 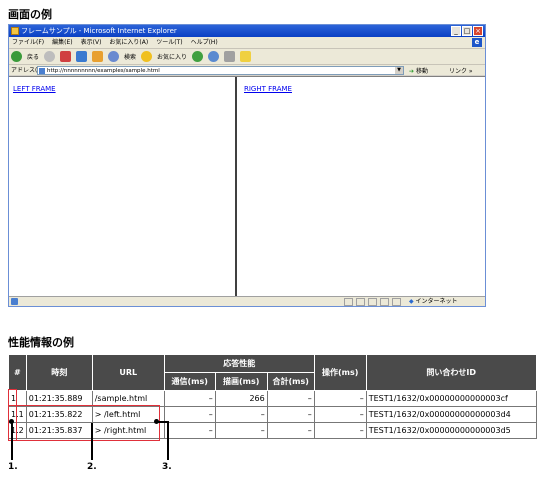 What do you see at coordinates (241, 398) in the screenshot?
I see `cell-draw: 266` at bounding box center [241, 398].